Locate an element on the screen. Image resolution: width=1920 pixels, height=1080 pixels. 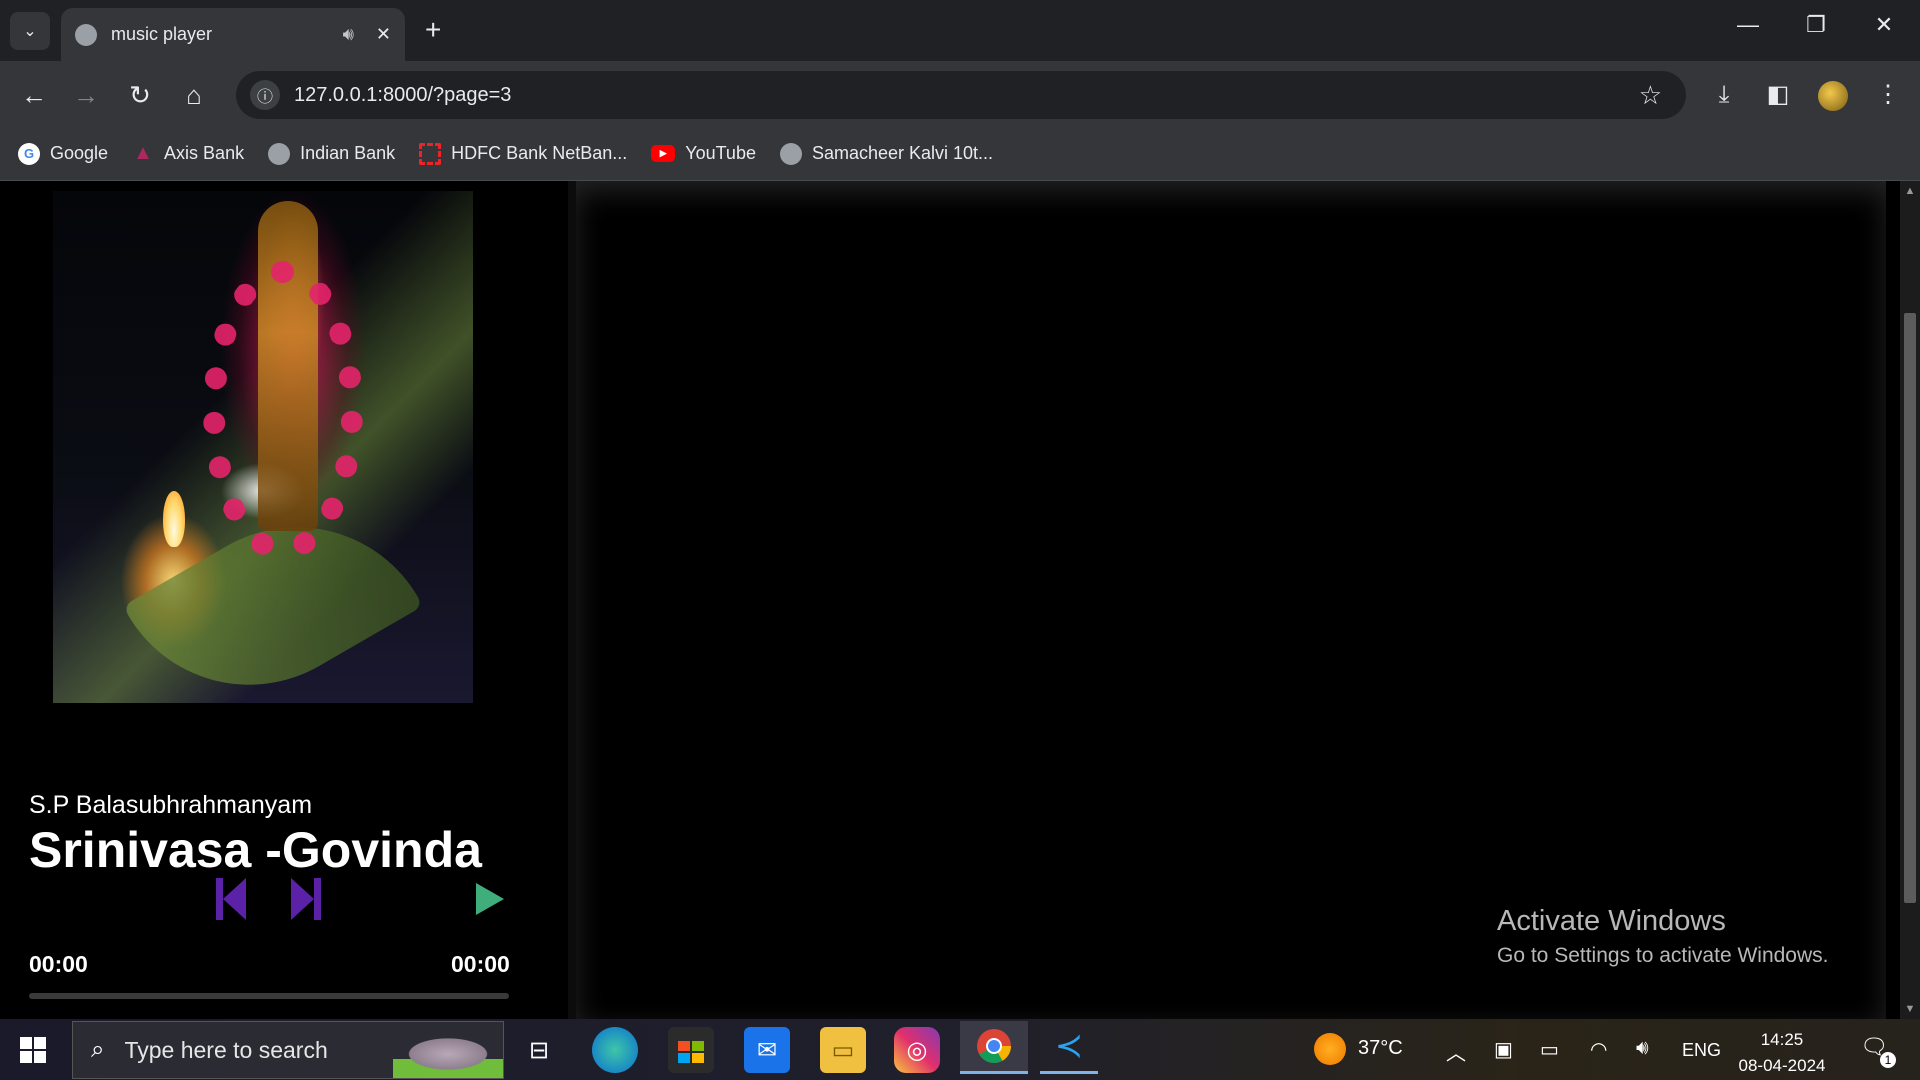
download-icon: ⤓ is located at coordinates (1724, 95).